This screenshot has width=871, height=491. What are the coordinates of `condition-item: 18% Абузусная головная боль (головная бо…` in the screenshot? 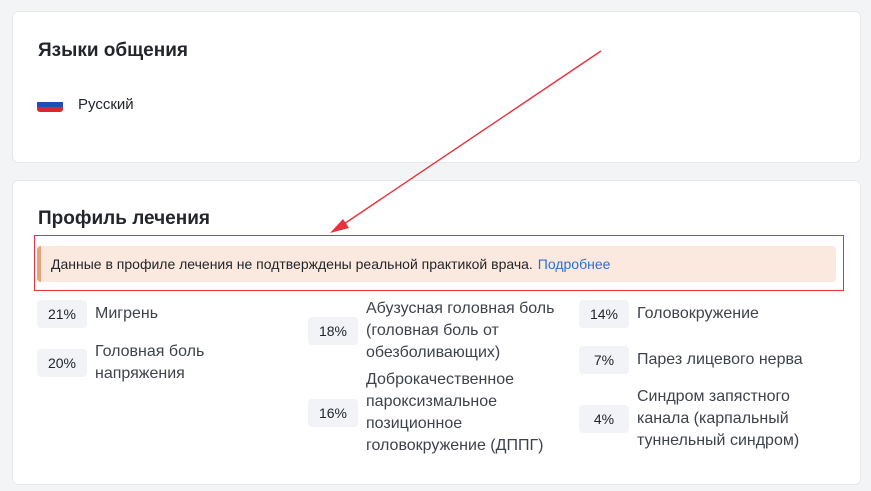 It's located at (437, 331).